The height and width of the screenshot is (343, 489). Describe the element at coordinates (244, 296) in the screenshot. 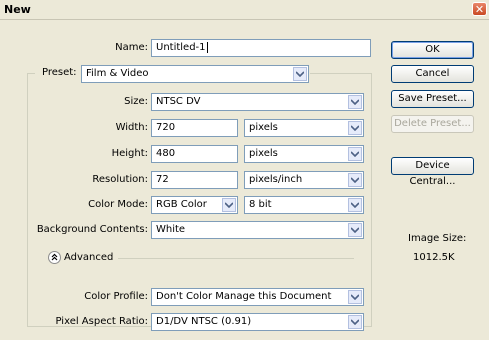

I see `color-profile-value: Don't Color Manage this Document` at that location.